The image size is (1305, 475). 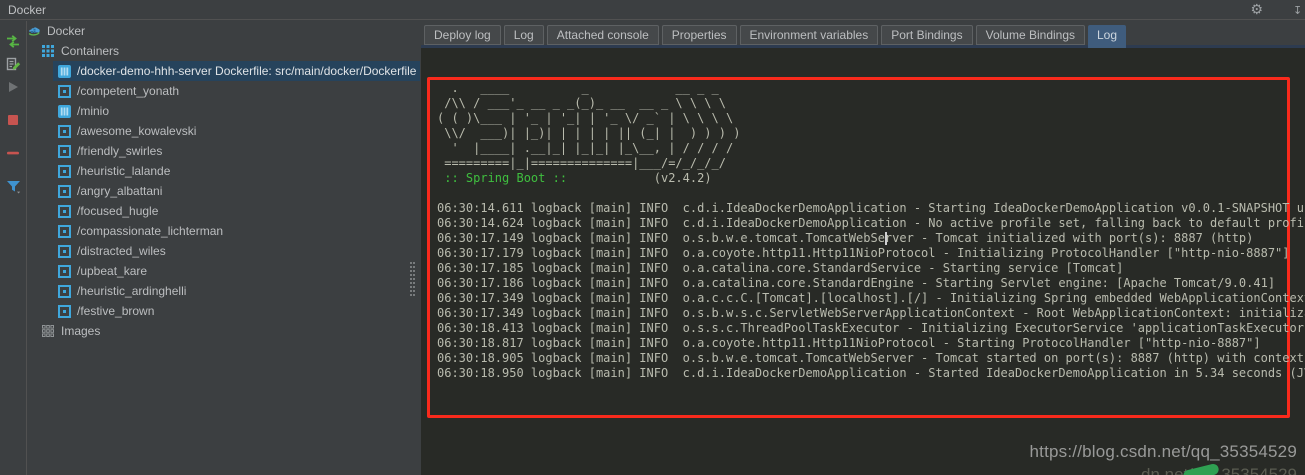 What do you see at coordinates (224, 211) in the screenshot?
I see `tree-item-container: /focused_hugle` at bounding box center [224, 211].